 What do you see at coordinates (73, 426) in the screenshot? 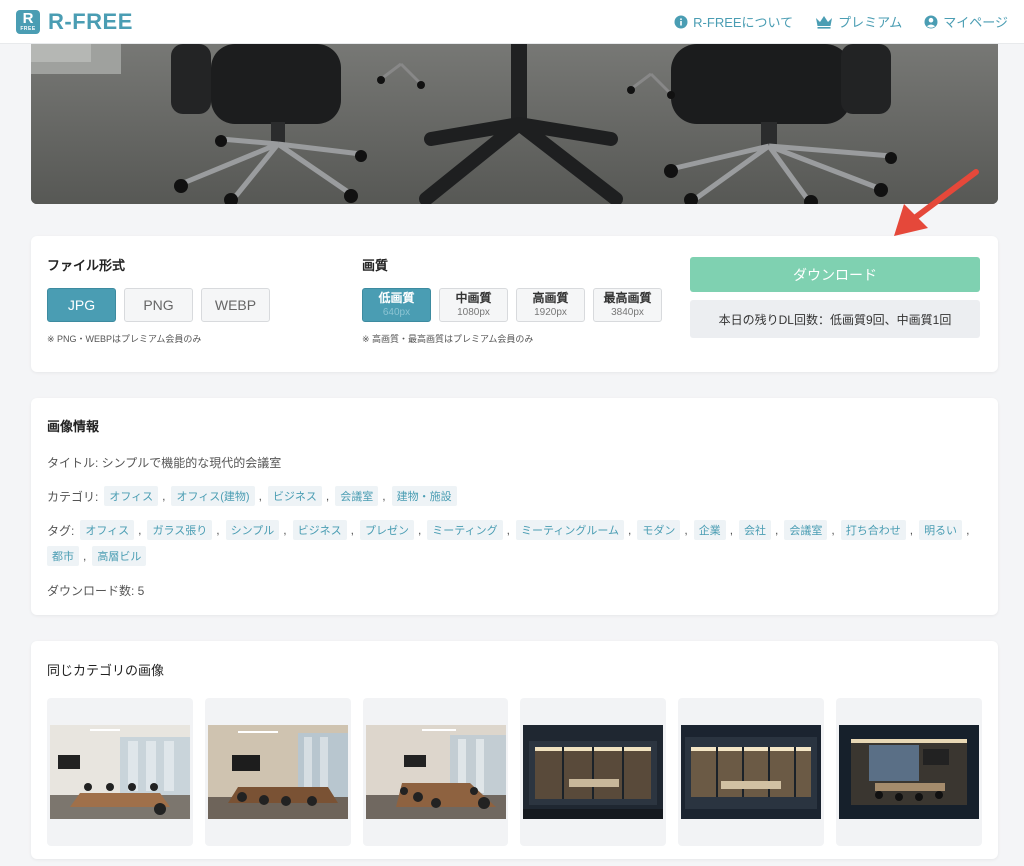
I see `image-info-title: 画像情報` at bounding box center [73, 426].